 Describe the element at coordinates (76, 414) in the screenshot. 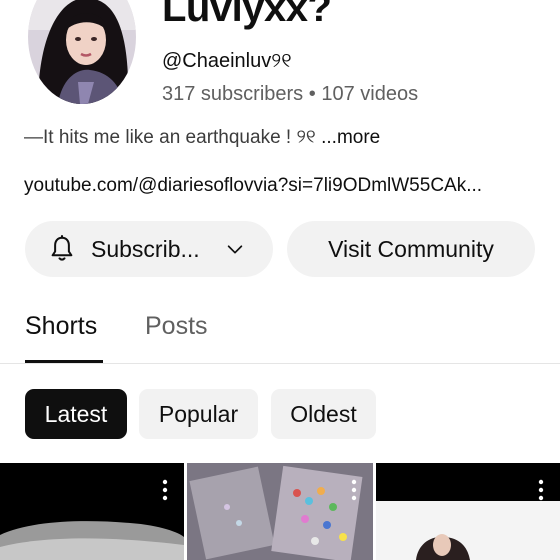

I see `filter-latest: Latest` at that location.